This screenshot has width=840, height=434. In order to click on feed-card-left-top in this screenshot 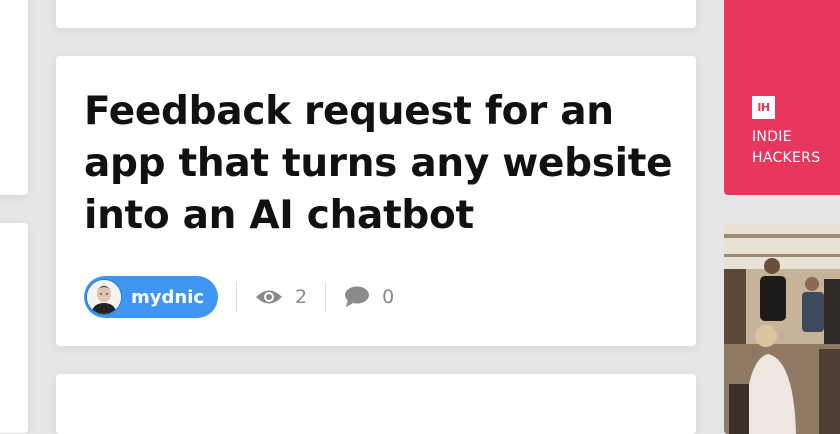, I will do `click(14, 97)`.